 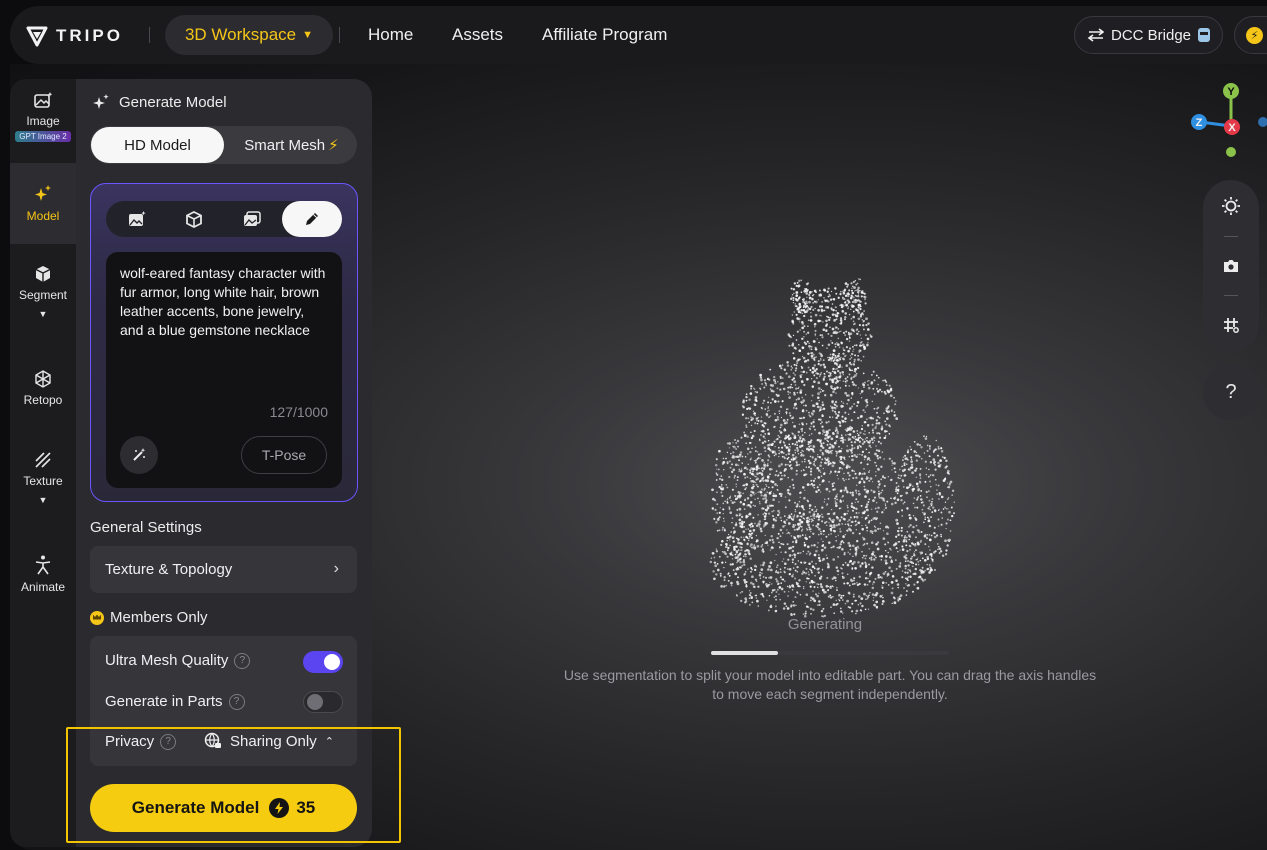 I want to click on sun-icon, so click(x=1231, y=206).